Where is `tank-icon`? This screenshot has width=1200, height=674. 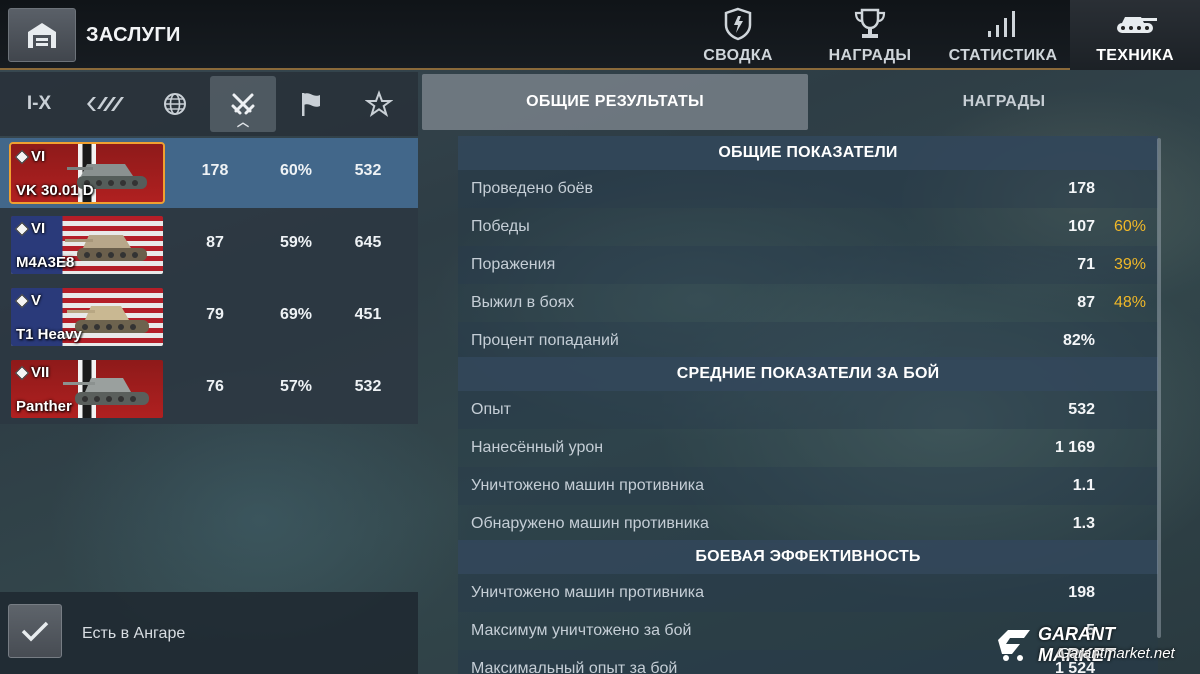
tank-icon is located at coordinates (1135, 24).